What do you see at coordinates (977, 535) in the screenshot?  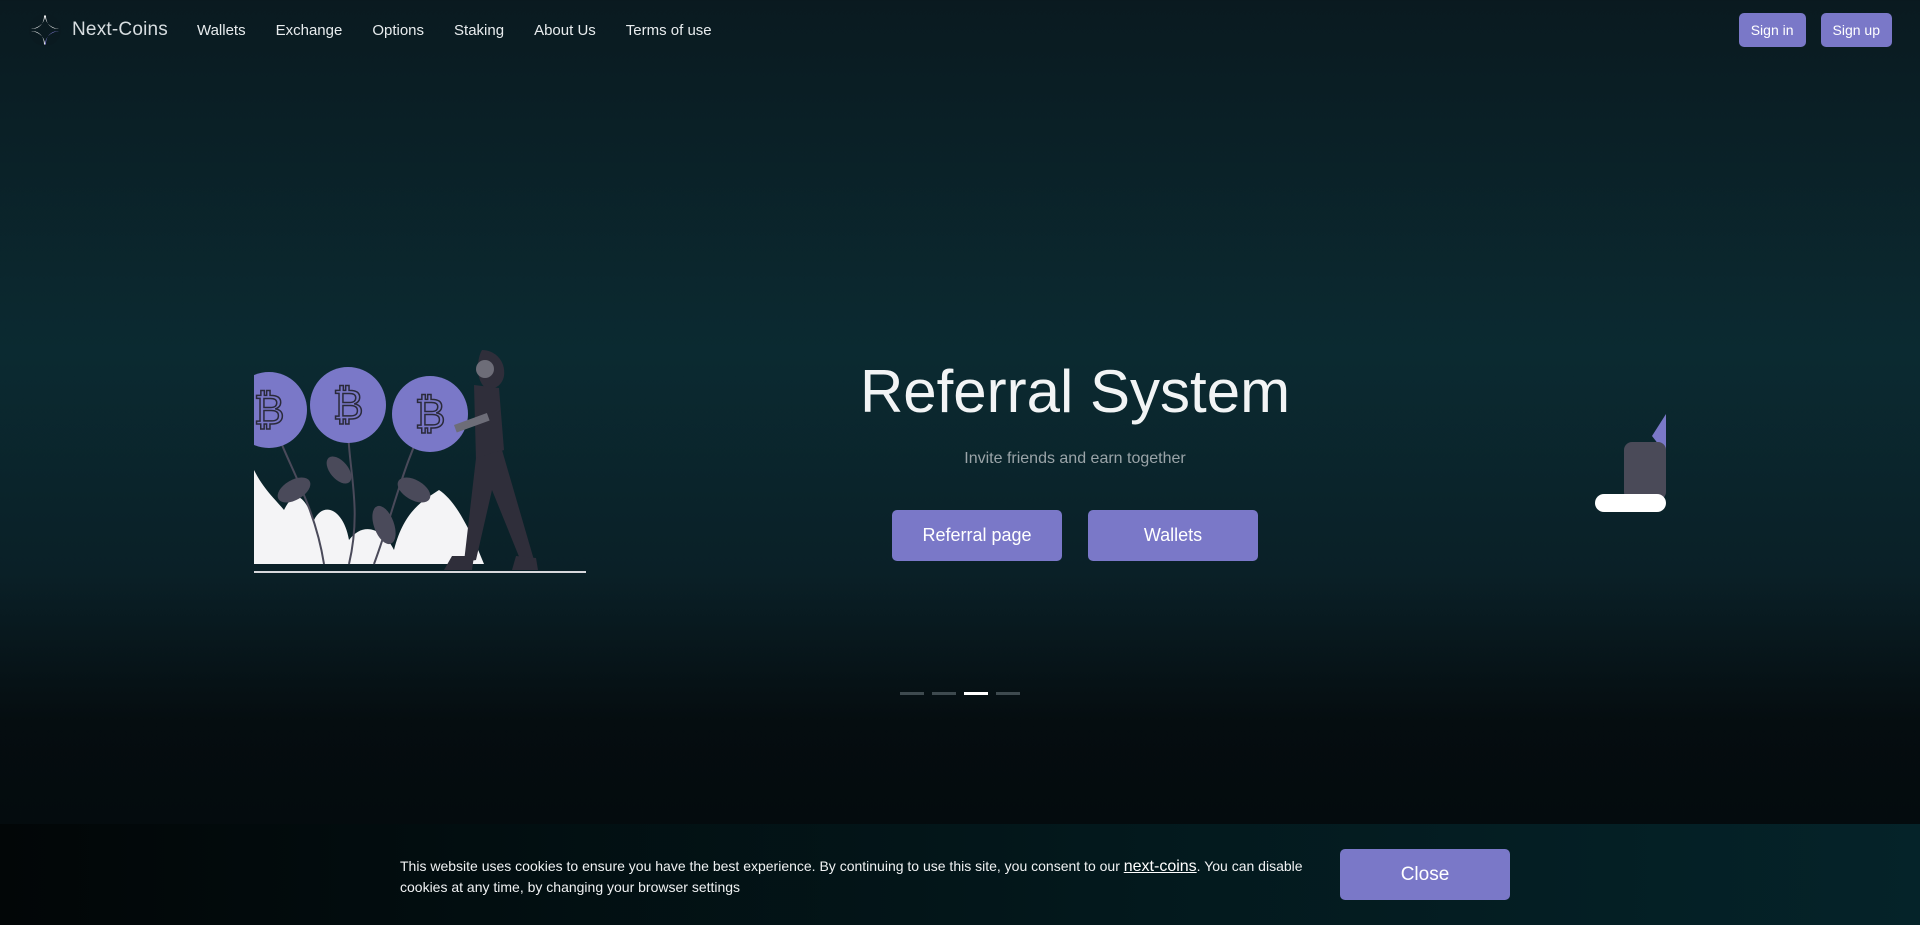 I see `referral-page-button: Referral page` at bounding box center [977, 535].